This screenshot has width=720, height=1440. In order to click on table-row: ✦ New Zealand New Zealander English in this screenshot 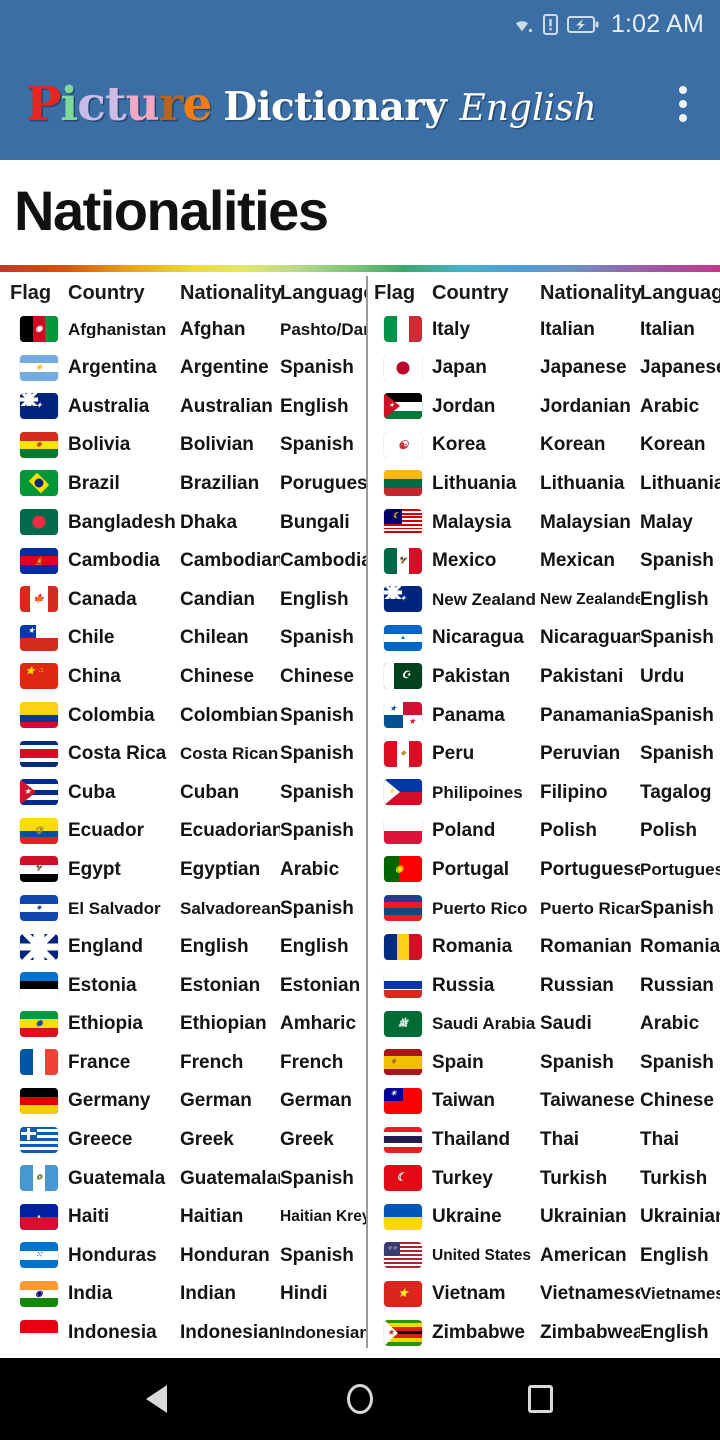, I will do `click(543, 599)`.